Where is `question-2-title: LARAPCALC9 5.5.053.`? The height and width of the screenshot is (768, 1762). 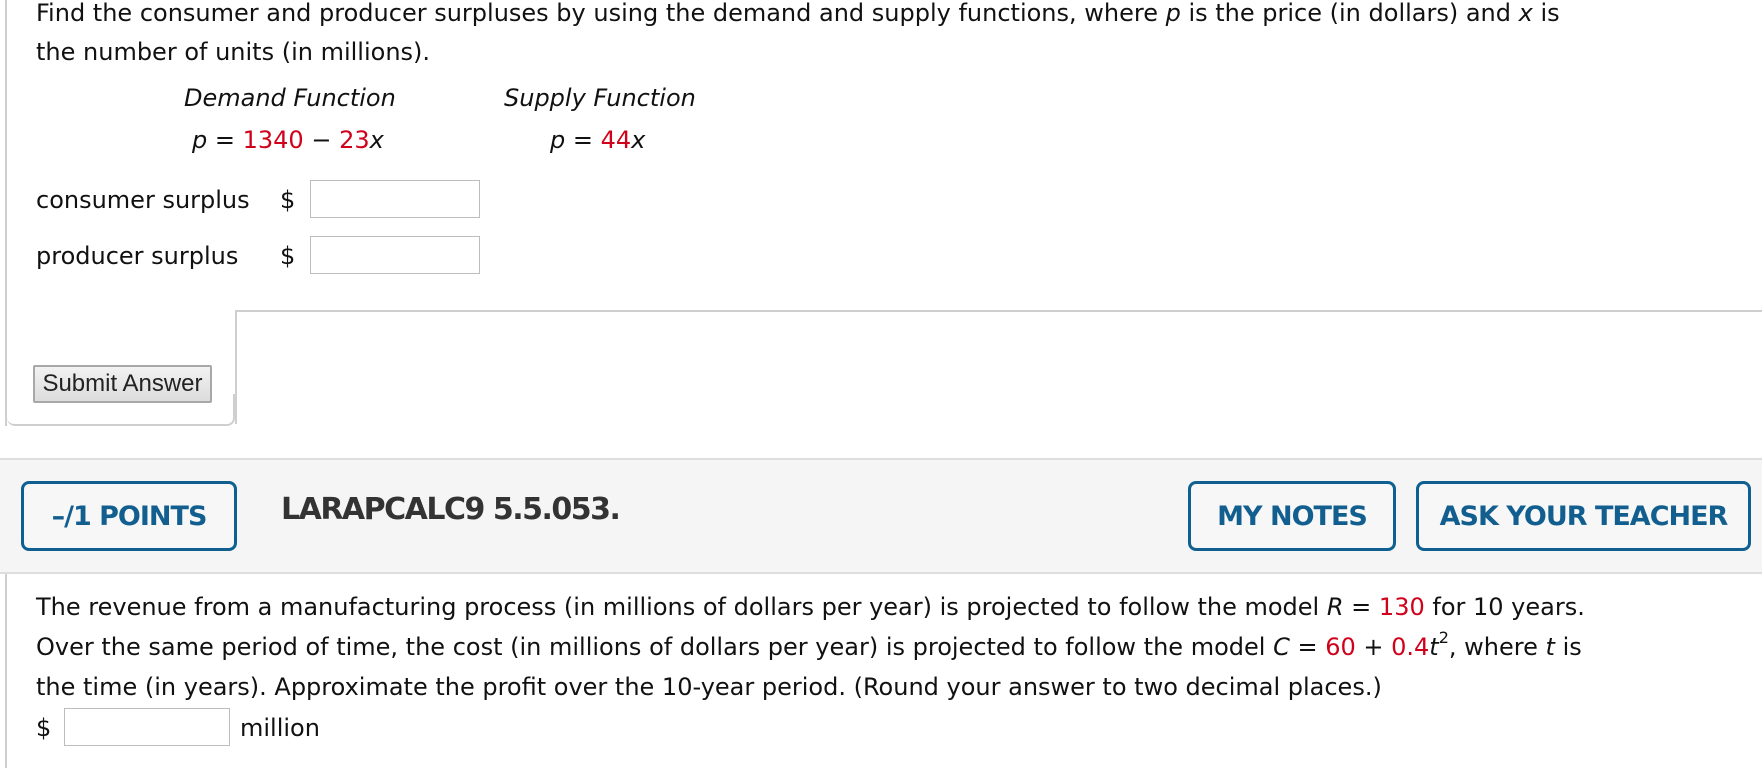
question-2-title: LARAPCALC9 5.5.053. is located at coordinates (451, 509).